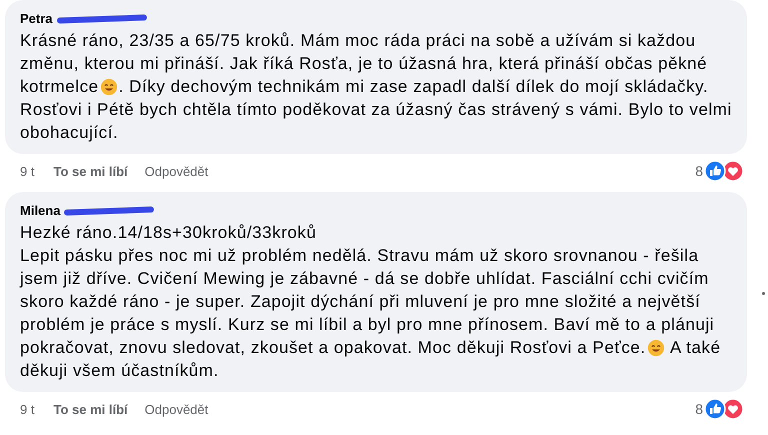 This screenshot has height=435, width=768. I want to click on comment-text: . Díky dechovým technikám mi zase zapadl další dílek do mojí skládačky., so click(413, 87).